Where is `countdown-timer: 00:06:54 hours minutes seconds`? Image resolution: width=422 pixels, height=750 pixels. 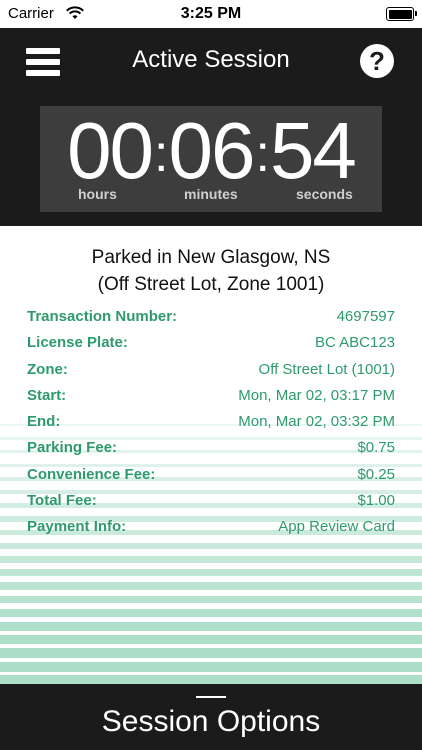 countdown-timer: 00:06:54 hours minutes seconds is located at coordinates (211, 159).